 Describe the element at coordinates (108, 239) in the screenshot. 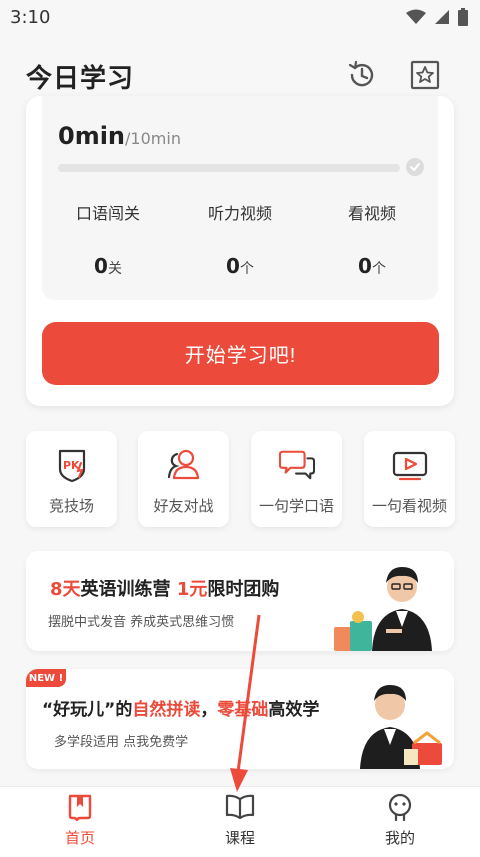

I see `stat-speaking: 口语闯关 0关` at that location.